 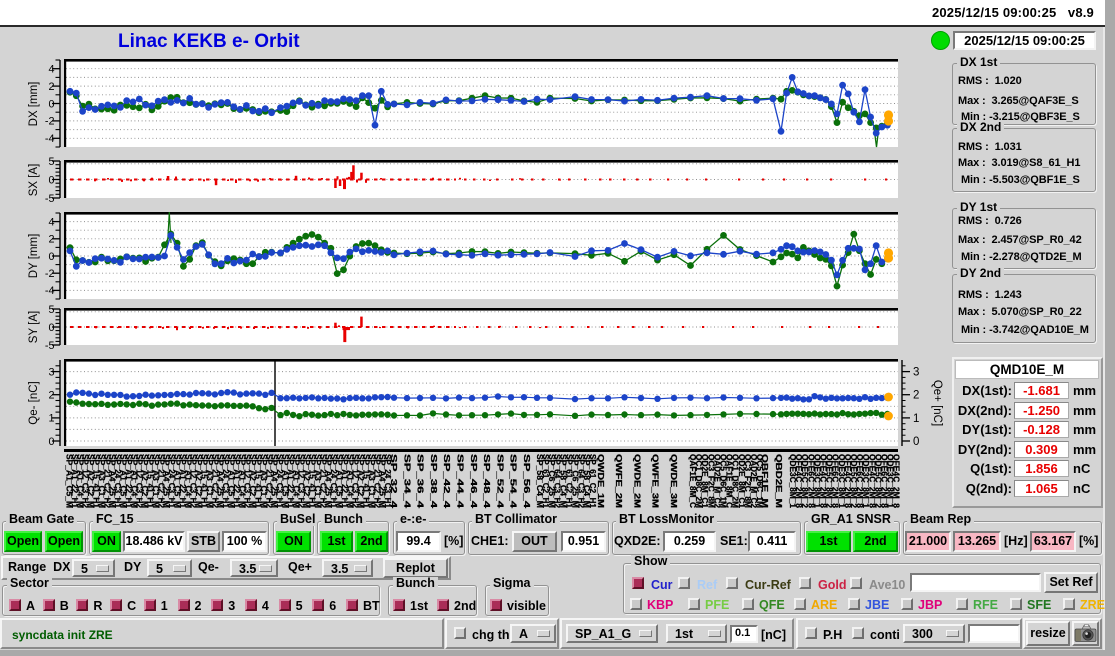 What do you see at coordinates (779, 481) in the screenshot?
I see `svg-text: QBD2E_M` at bounding box center [779, 481].